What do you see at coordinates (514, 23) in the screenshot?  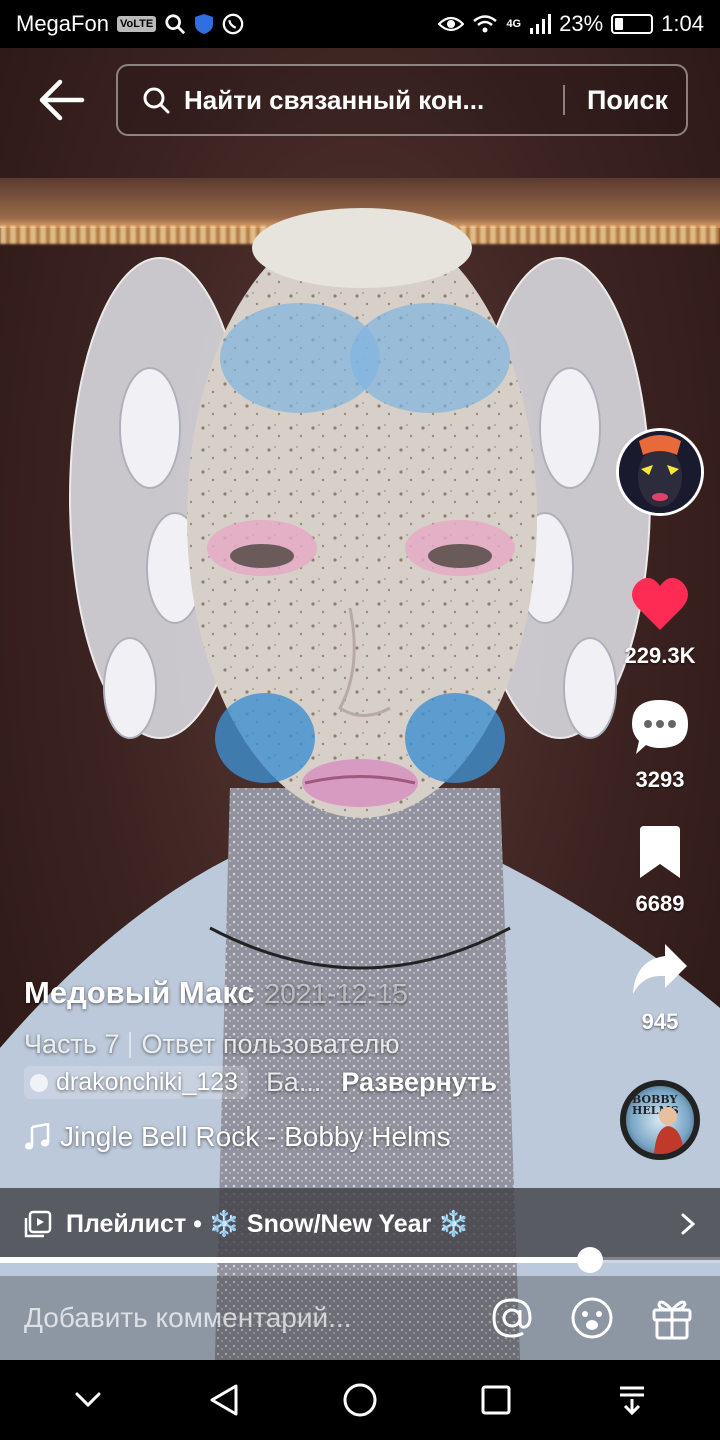 I see `network-label: 4G` at bounding box center [514, 23].